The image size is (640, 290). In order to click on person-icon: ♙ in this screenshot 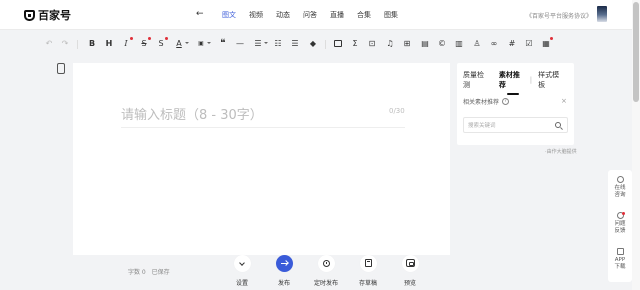, I will do `click(477, 44)`.